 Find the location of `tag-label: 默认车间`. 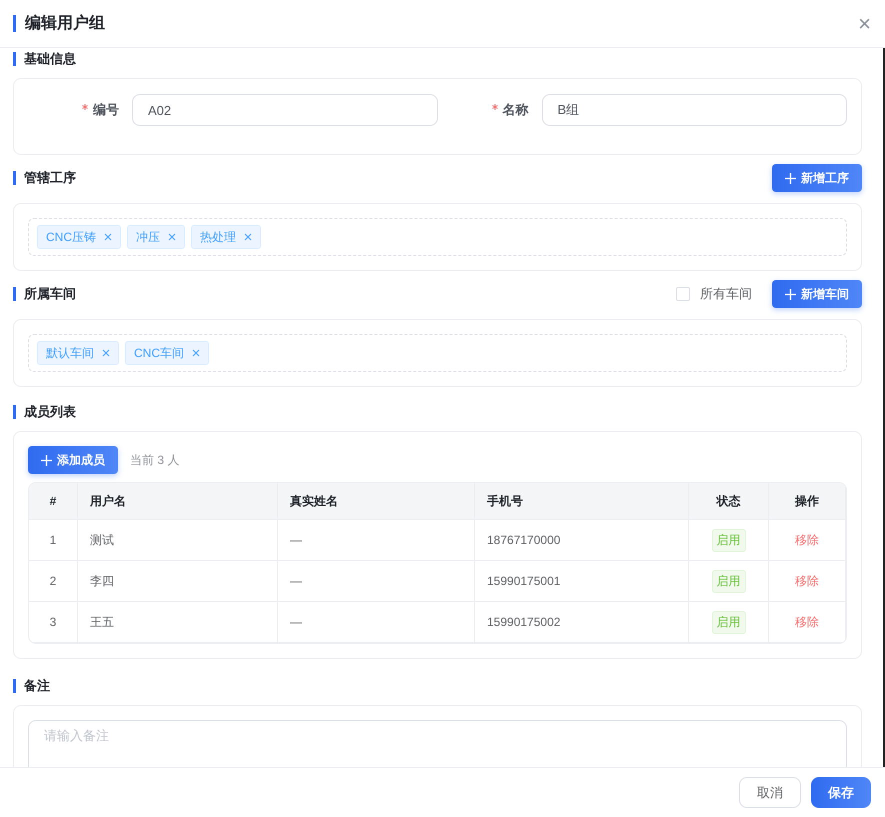

tag-label: 默认车间 is located at coordinates (70, 353).